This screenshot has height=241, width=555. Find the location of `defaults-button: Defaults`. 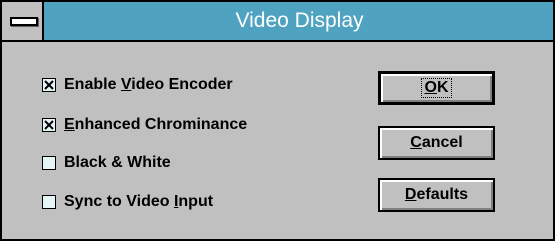

defaults-button: Defaults is located at coordinates (436, 195).